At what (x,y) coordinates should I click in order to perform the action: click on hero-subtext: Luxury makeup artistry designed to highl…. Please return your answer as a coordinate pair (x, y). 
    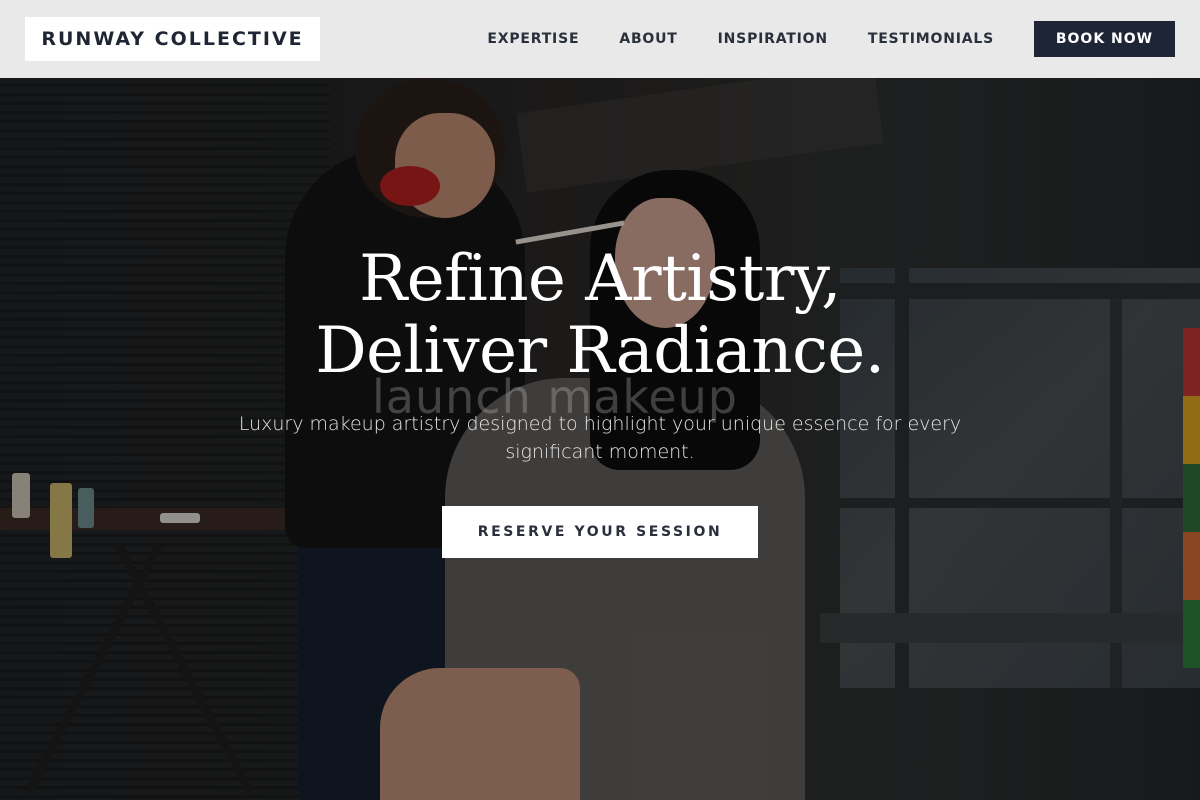
    Looking at the image, I should click on (600, 438).